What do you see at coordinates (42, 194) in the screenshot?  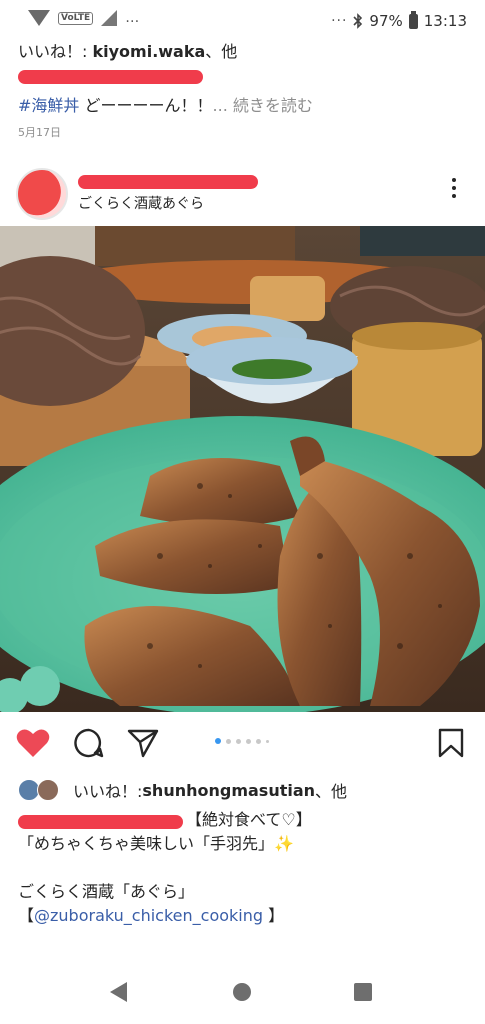 I see `avatar` at bounding box center [42, 194].